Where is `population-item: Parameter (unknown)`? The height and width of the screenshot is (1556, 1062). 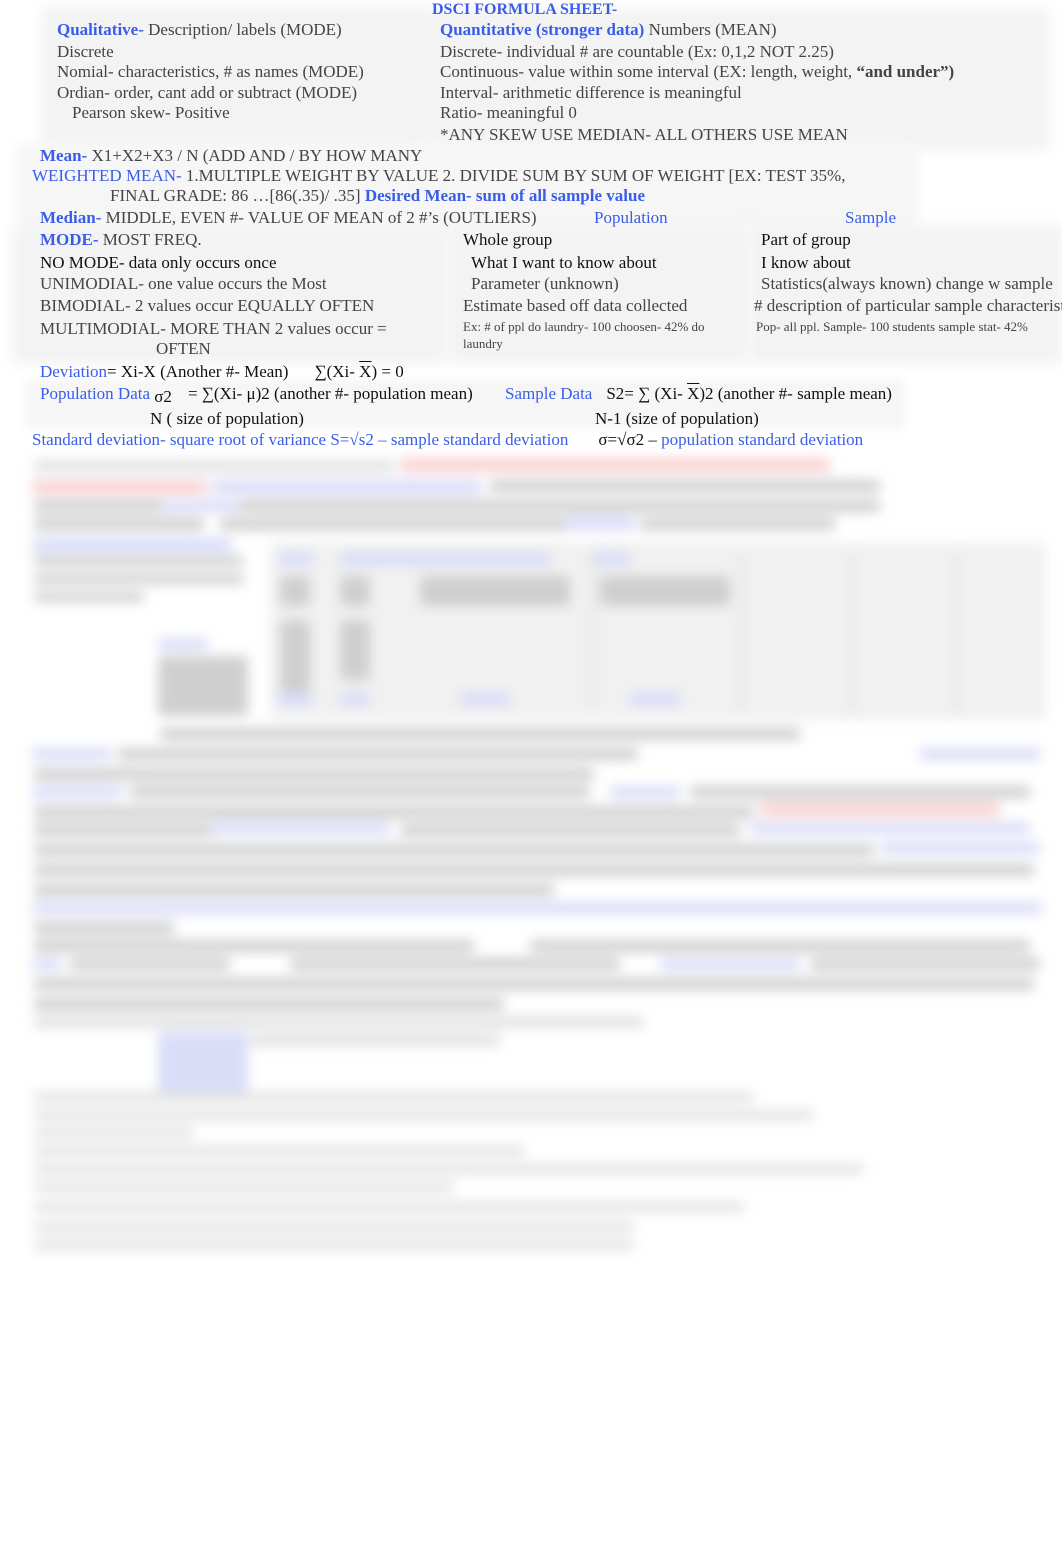 population-item: Parameter (unknown) is located at coordinates (545, 283).